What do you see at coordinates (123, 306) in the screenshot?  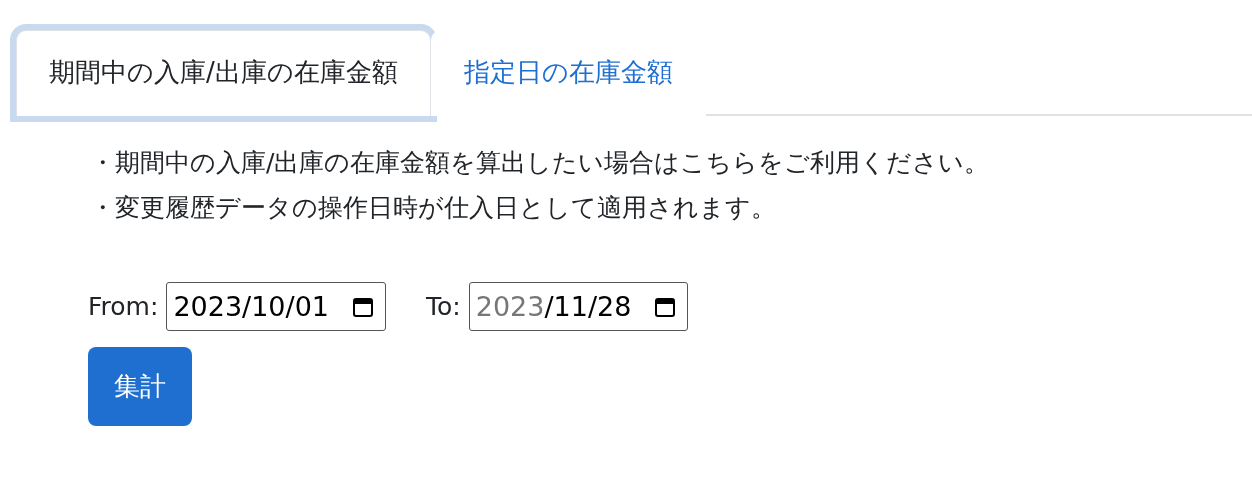 I see `field-label: From:` at bounding box center [123, 306].